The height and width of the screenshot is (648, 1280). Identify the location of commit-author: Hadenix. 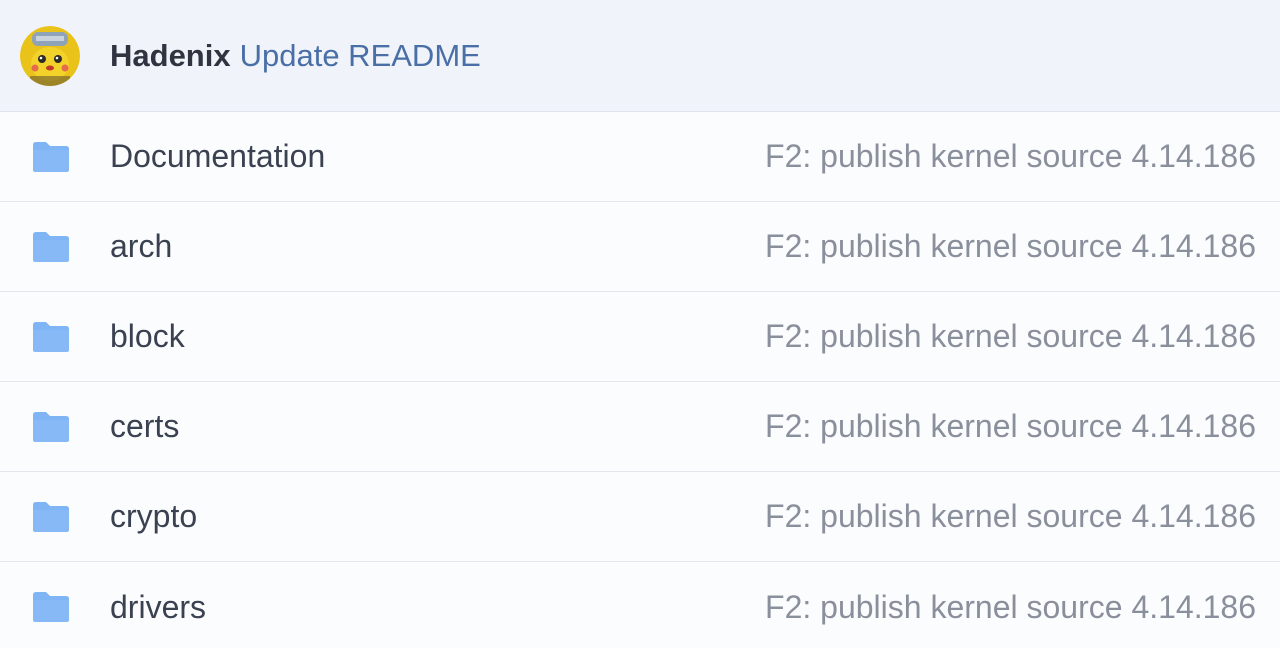
(170, 55).